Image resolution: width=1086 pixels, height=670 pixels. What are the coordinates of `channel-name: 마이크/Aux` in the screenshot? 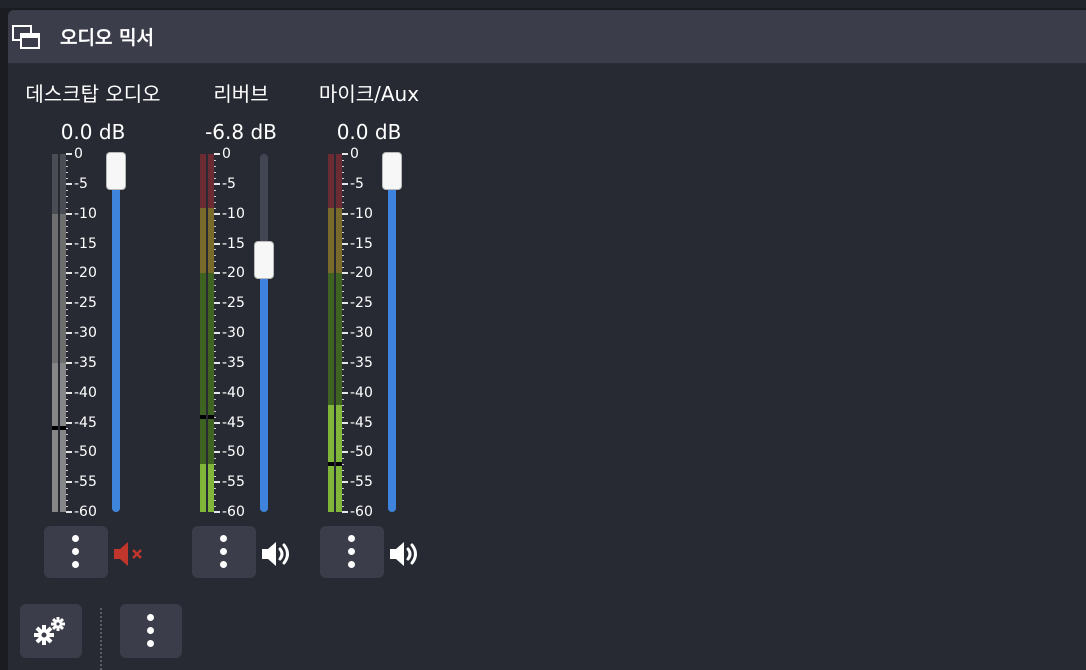 It's located at (369, 94).